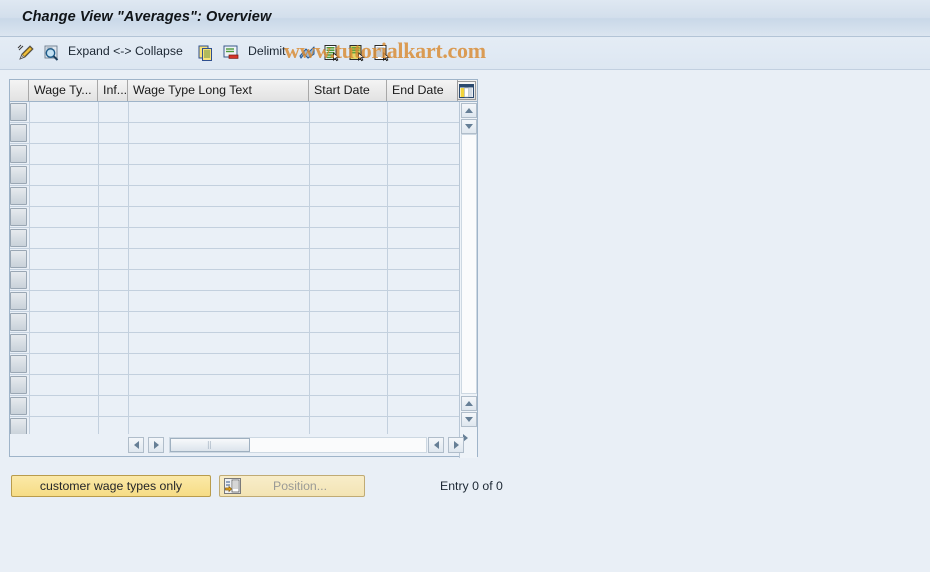 The width and height of the screenshot is (930, 572). What do you see at coordinates (51, 53) in the screenshot?
I see `details-magnifier-icon` at bounding box center [51, 53].